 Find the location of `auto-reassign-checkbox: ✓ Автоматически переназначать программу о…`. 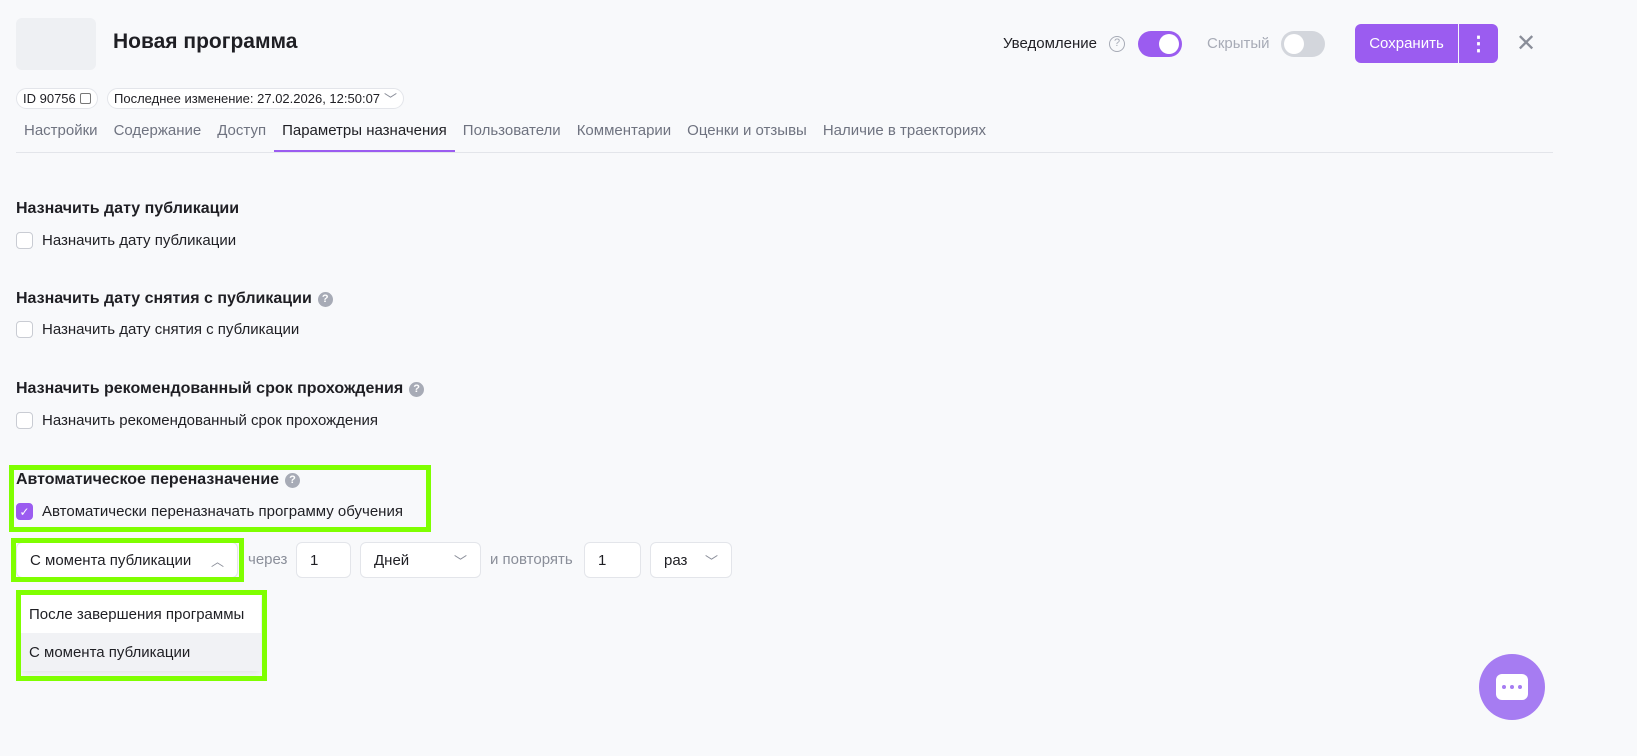

auto-reassign-checkbox: ✓ Автоматически переназначать программу о… is located at coordinates (209, 511).